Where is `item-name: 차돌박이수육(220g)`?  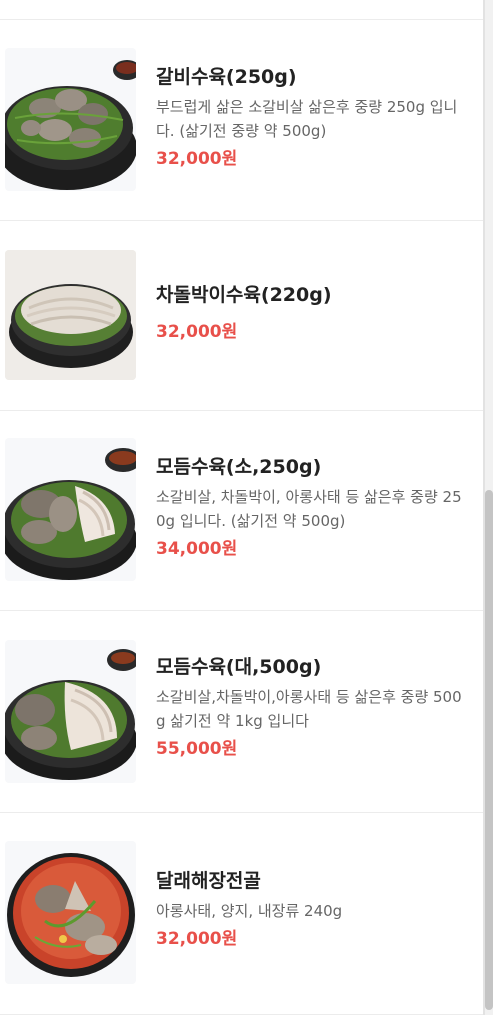 item-name: 차돌박이수육(220g) is located at coordinates (244, 295).